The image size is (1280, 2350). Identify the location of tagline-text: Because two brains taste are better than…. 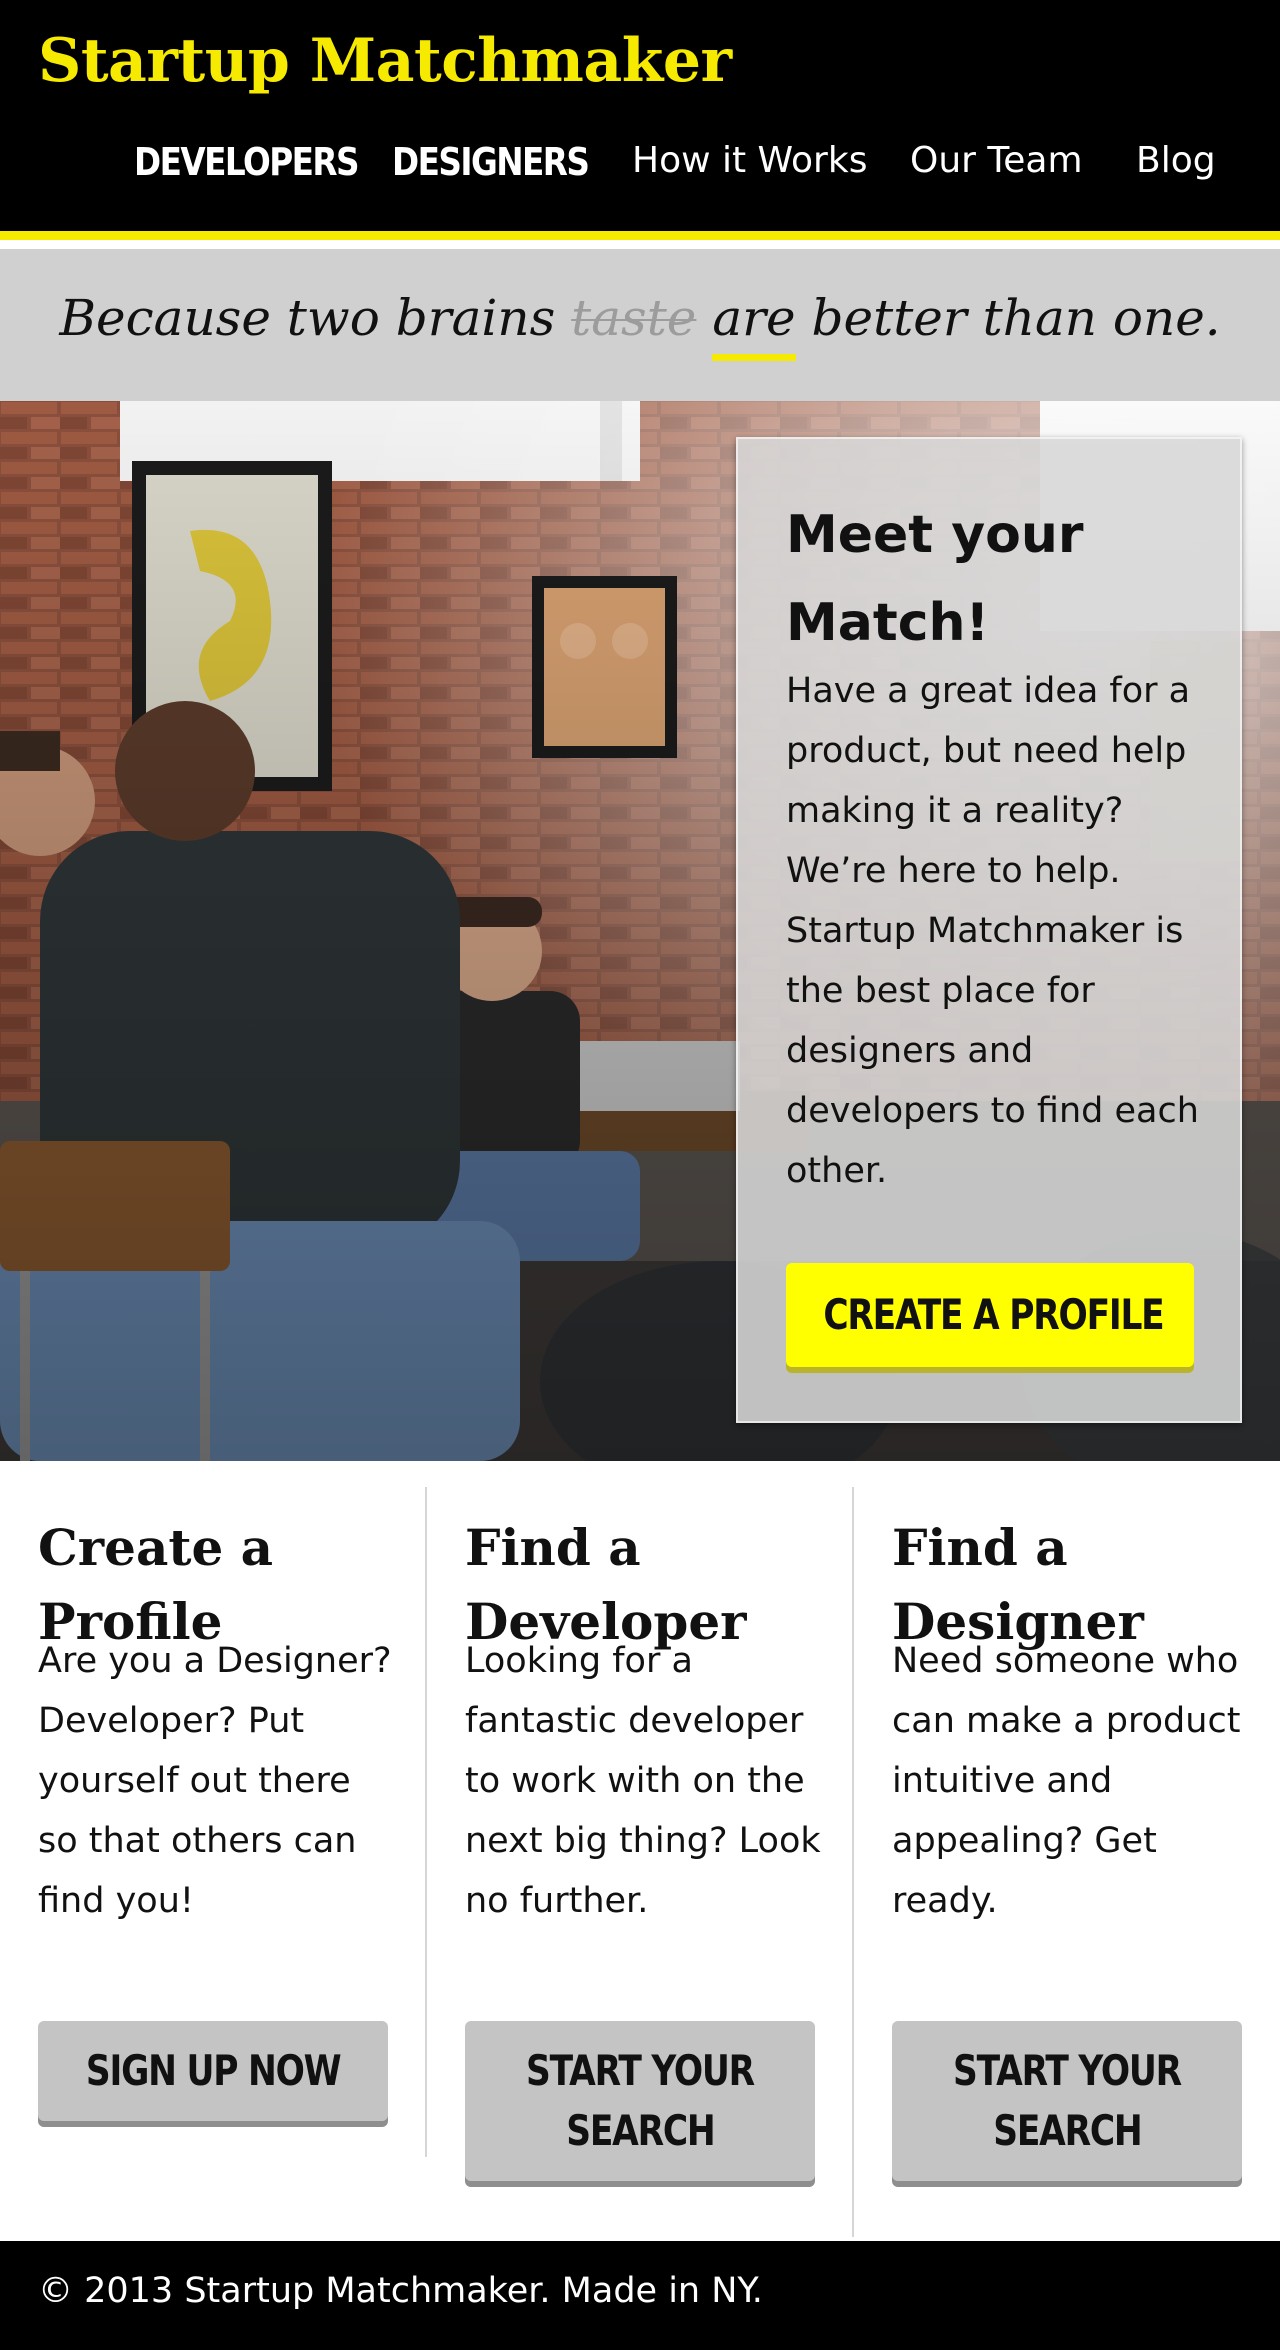
(640, 325).